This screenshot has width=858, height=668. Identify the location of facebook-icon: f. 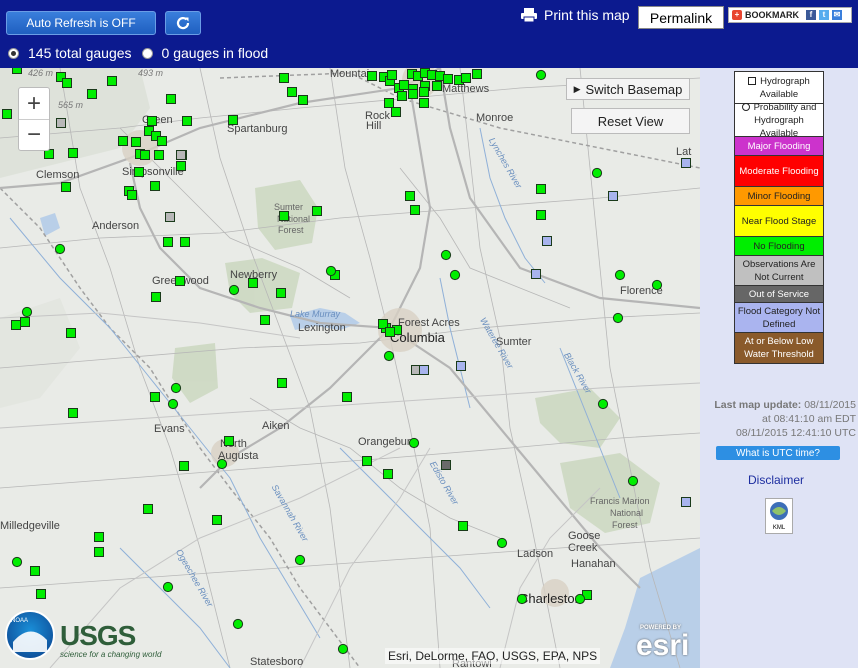
(811, 15).